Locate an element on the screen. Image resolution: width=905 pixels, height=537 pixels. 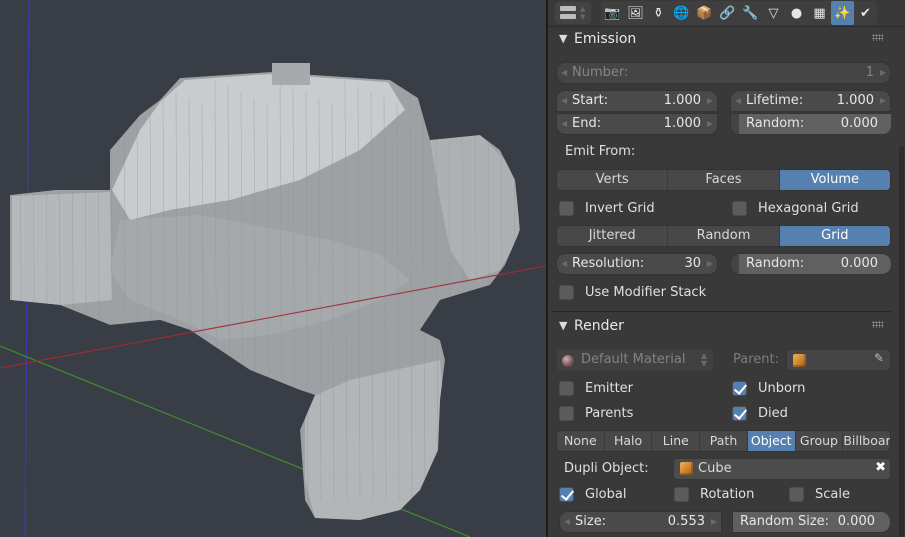
render-as-option-path: Path is located at coordinates (724, 441).